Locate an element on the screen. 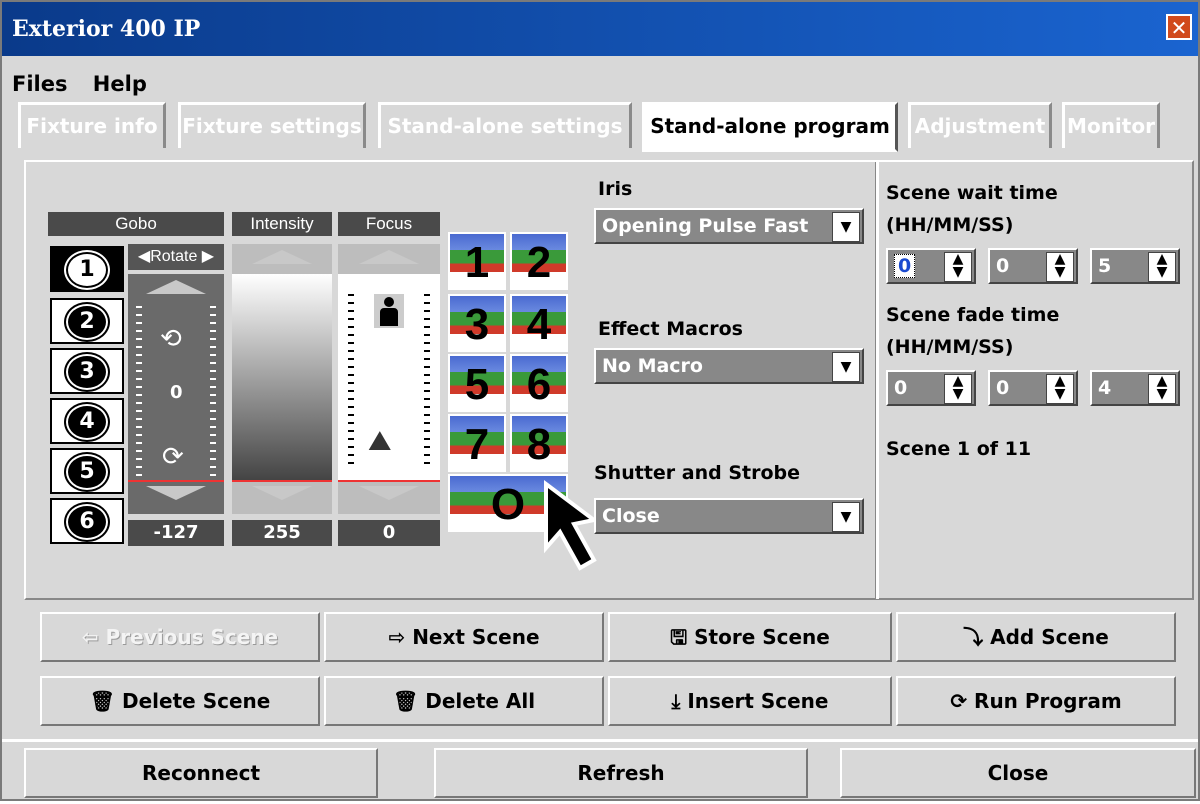 The height and width of the screenshot is (804, 1200). gobo-rotate-slider: ⟲ 0 ⟳ is located at coordinates (176, 394).